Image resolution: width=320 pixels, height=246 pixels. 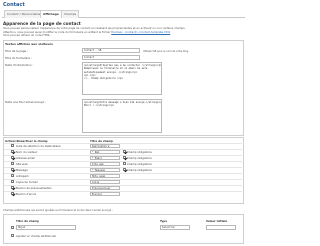 What do you see at coordinates (12, 193) in the screenshot?
I see `enable-send-checkbox` at bounding box center [12, 193].